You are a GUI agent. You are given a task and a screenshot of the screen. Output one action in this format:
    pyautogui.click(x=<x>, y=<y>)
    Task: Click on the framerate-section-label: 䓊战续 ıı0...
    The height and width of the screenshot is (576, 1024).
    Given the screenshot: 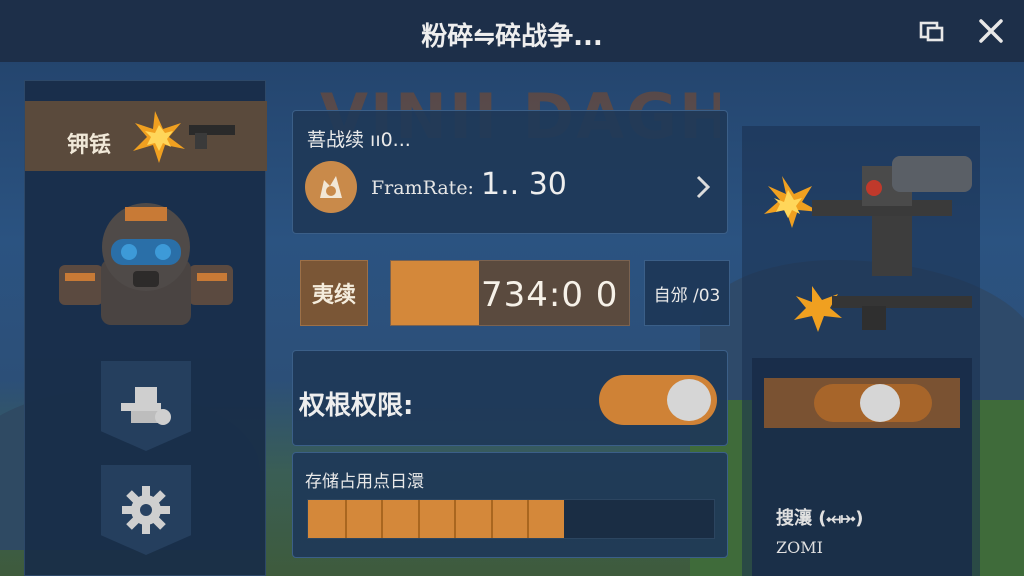 What is the action you would take?
    pyautogui.click(x=359, y=140)
    